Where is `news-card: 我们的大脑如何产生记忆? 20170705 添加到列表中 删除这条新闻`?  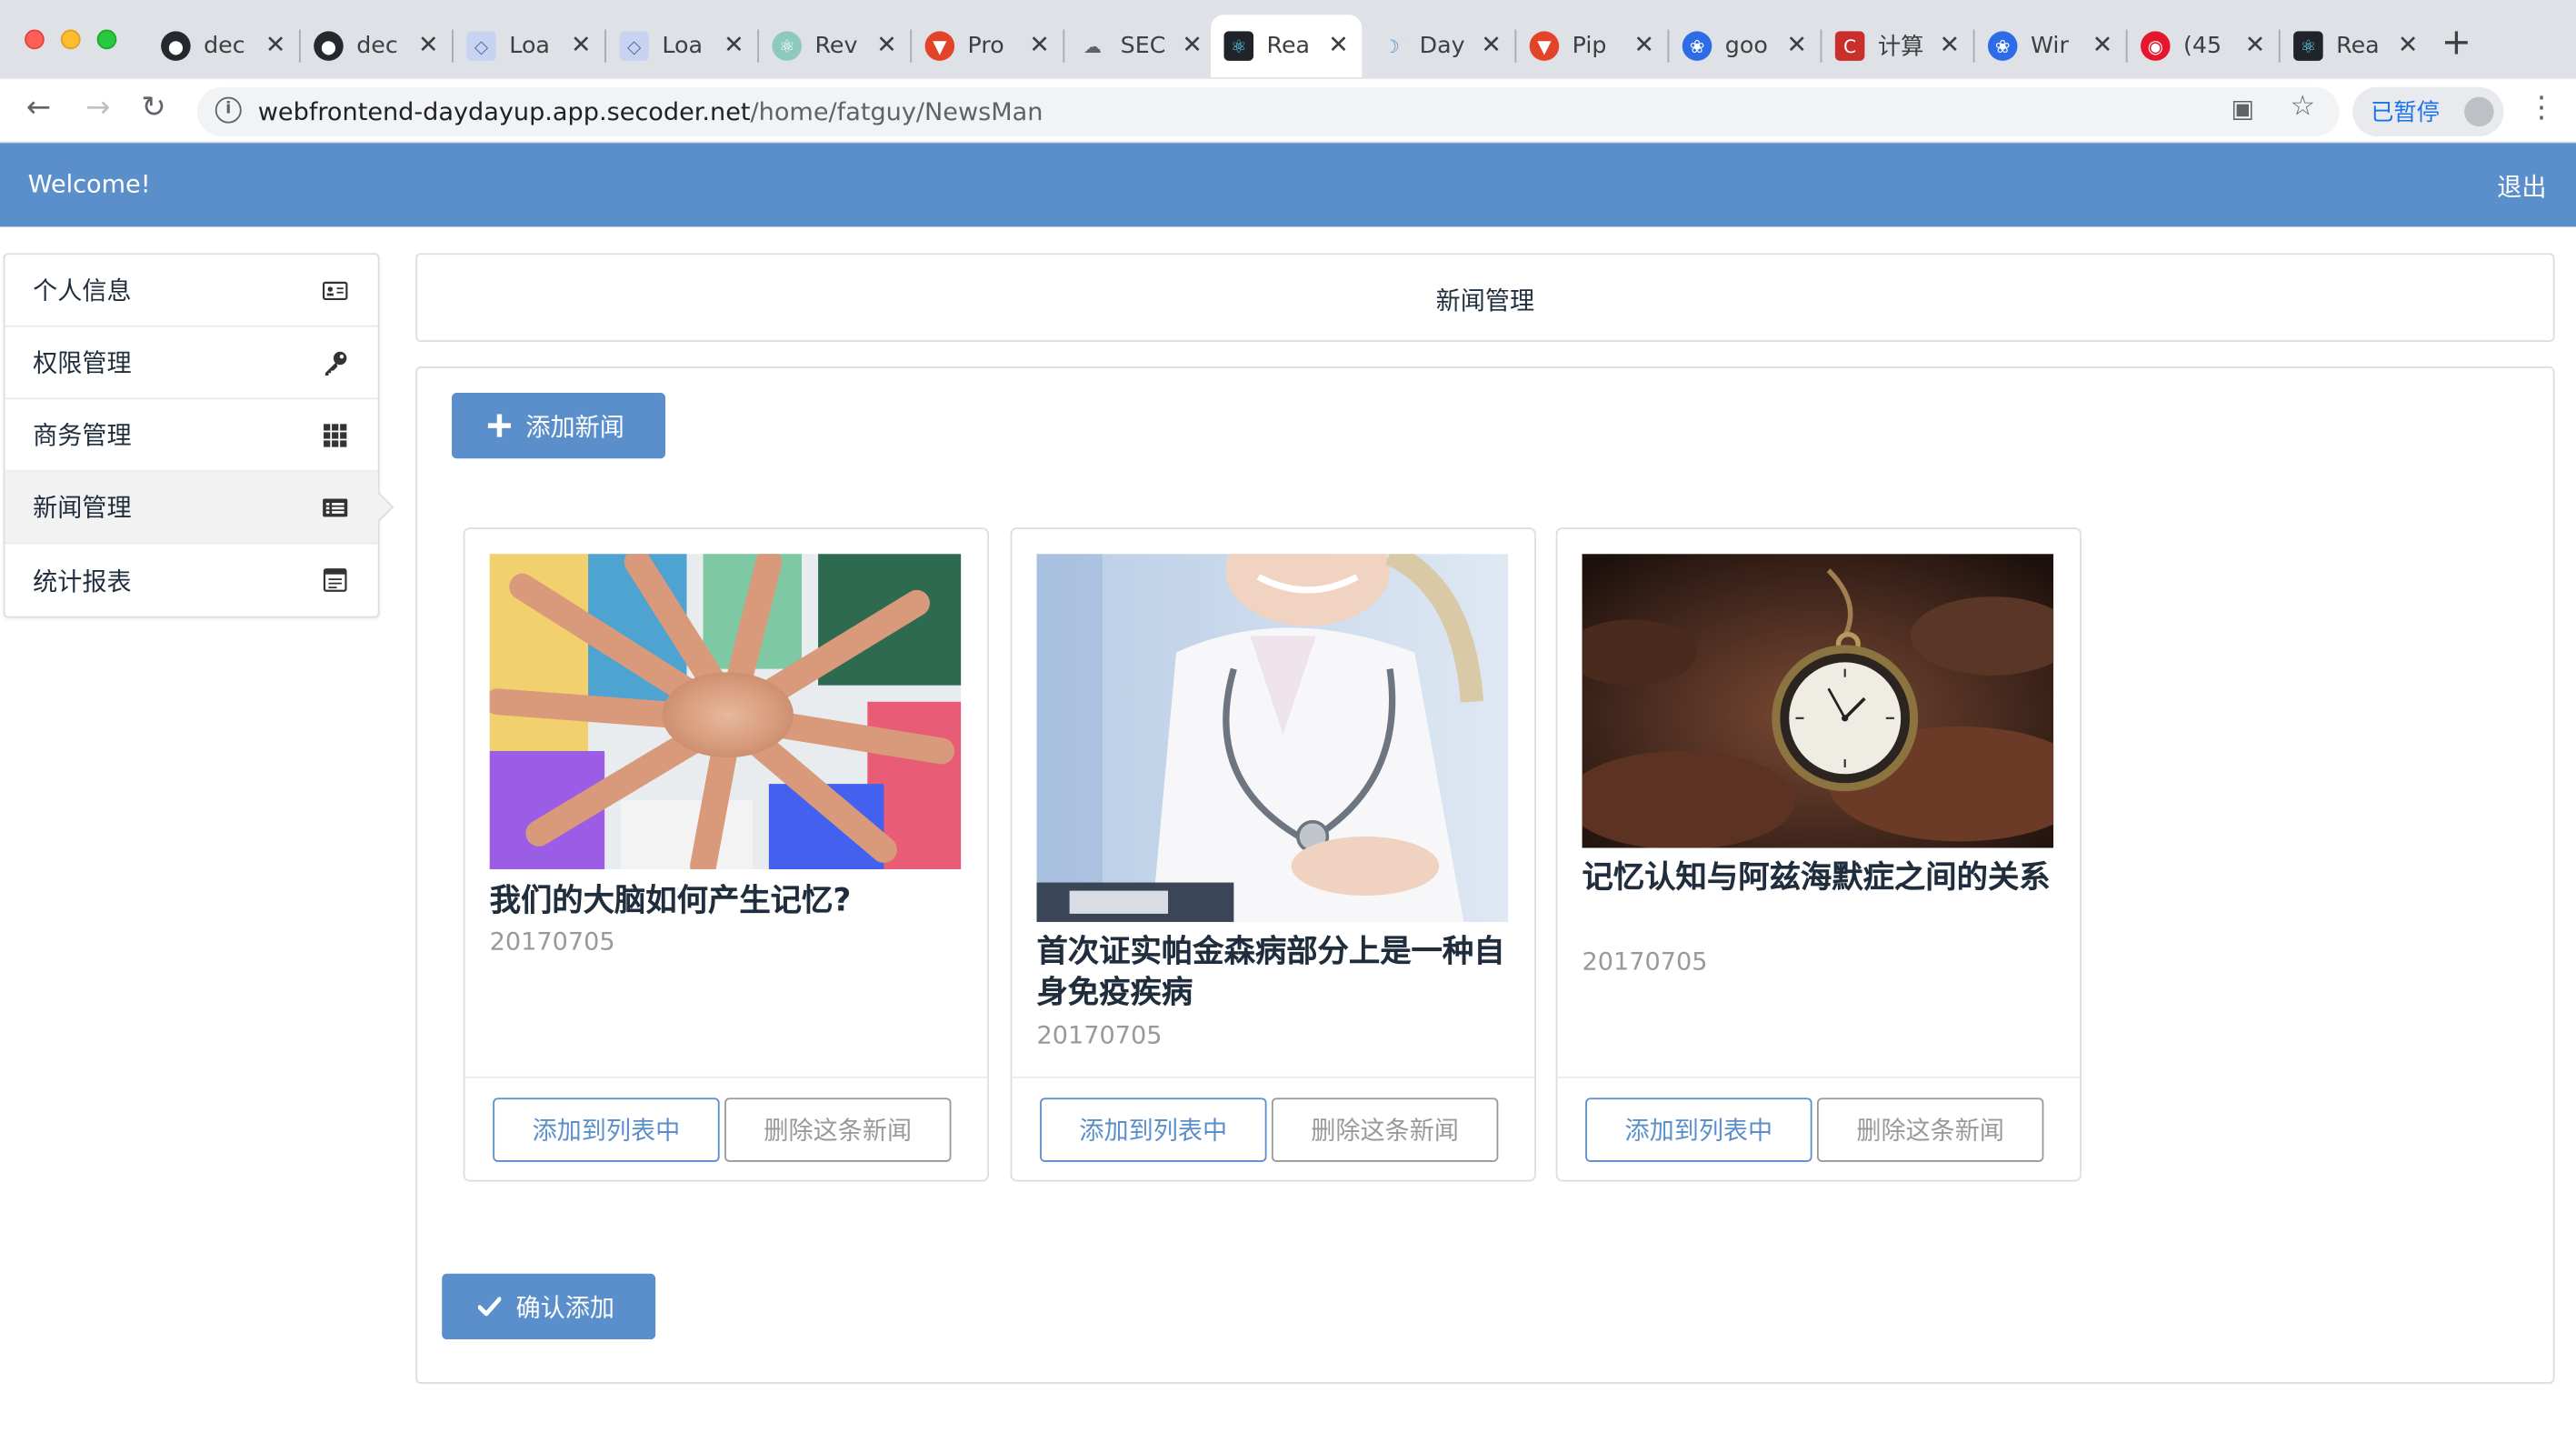 news-card: 我们的大脑如何产生记忆? 20170705 添加到列表中 删除这条新闻 is located at coordinates (726, 854).